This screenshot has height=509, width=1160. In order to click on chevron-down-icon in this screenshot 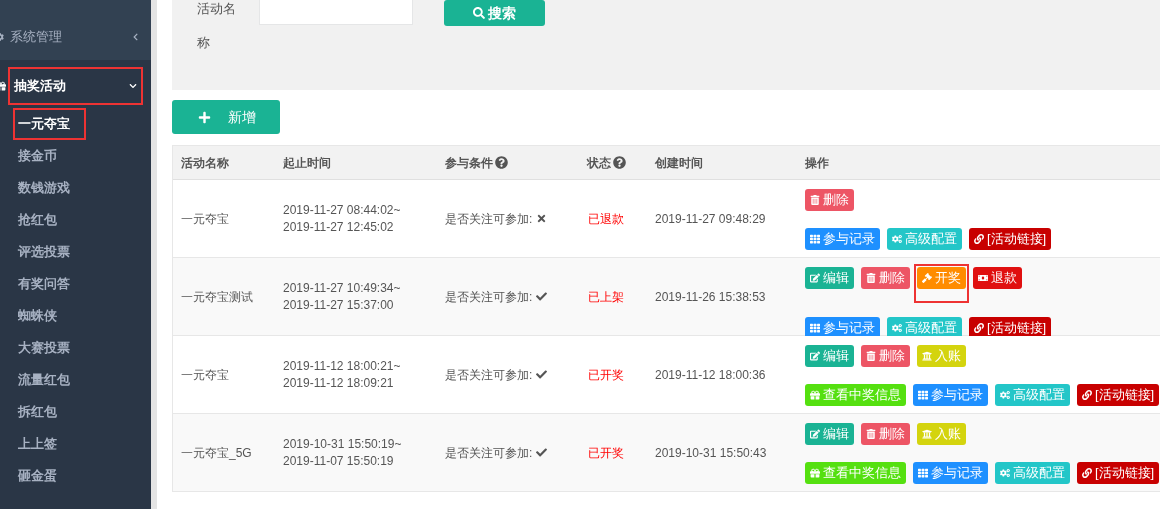, I will do `click(133, 86)`.